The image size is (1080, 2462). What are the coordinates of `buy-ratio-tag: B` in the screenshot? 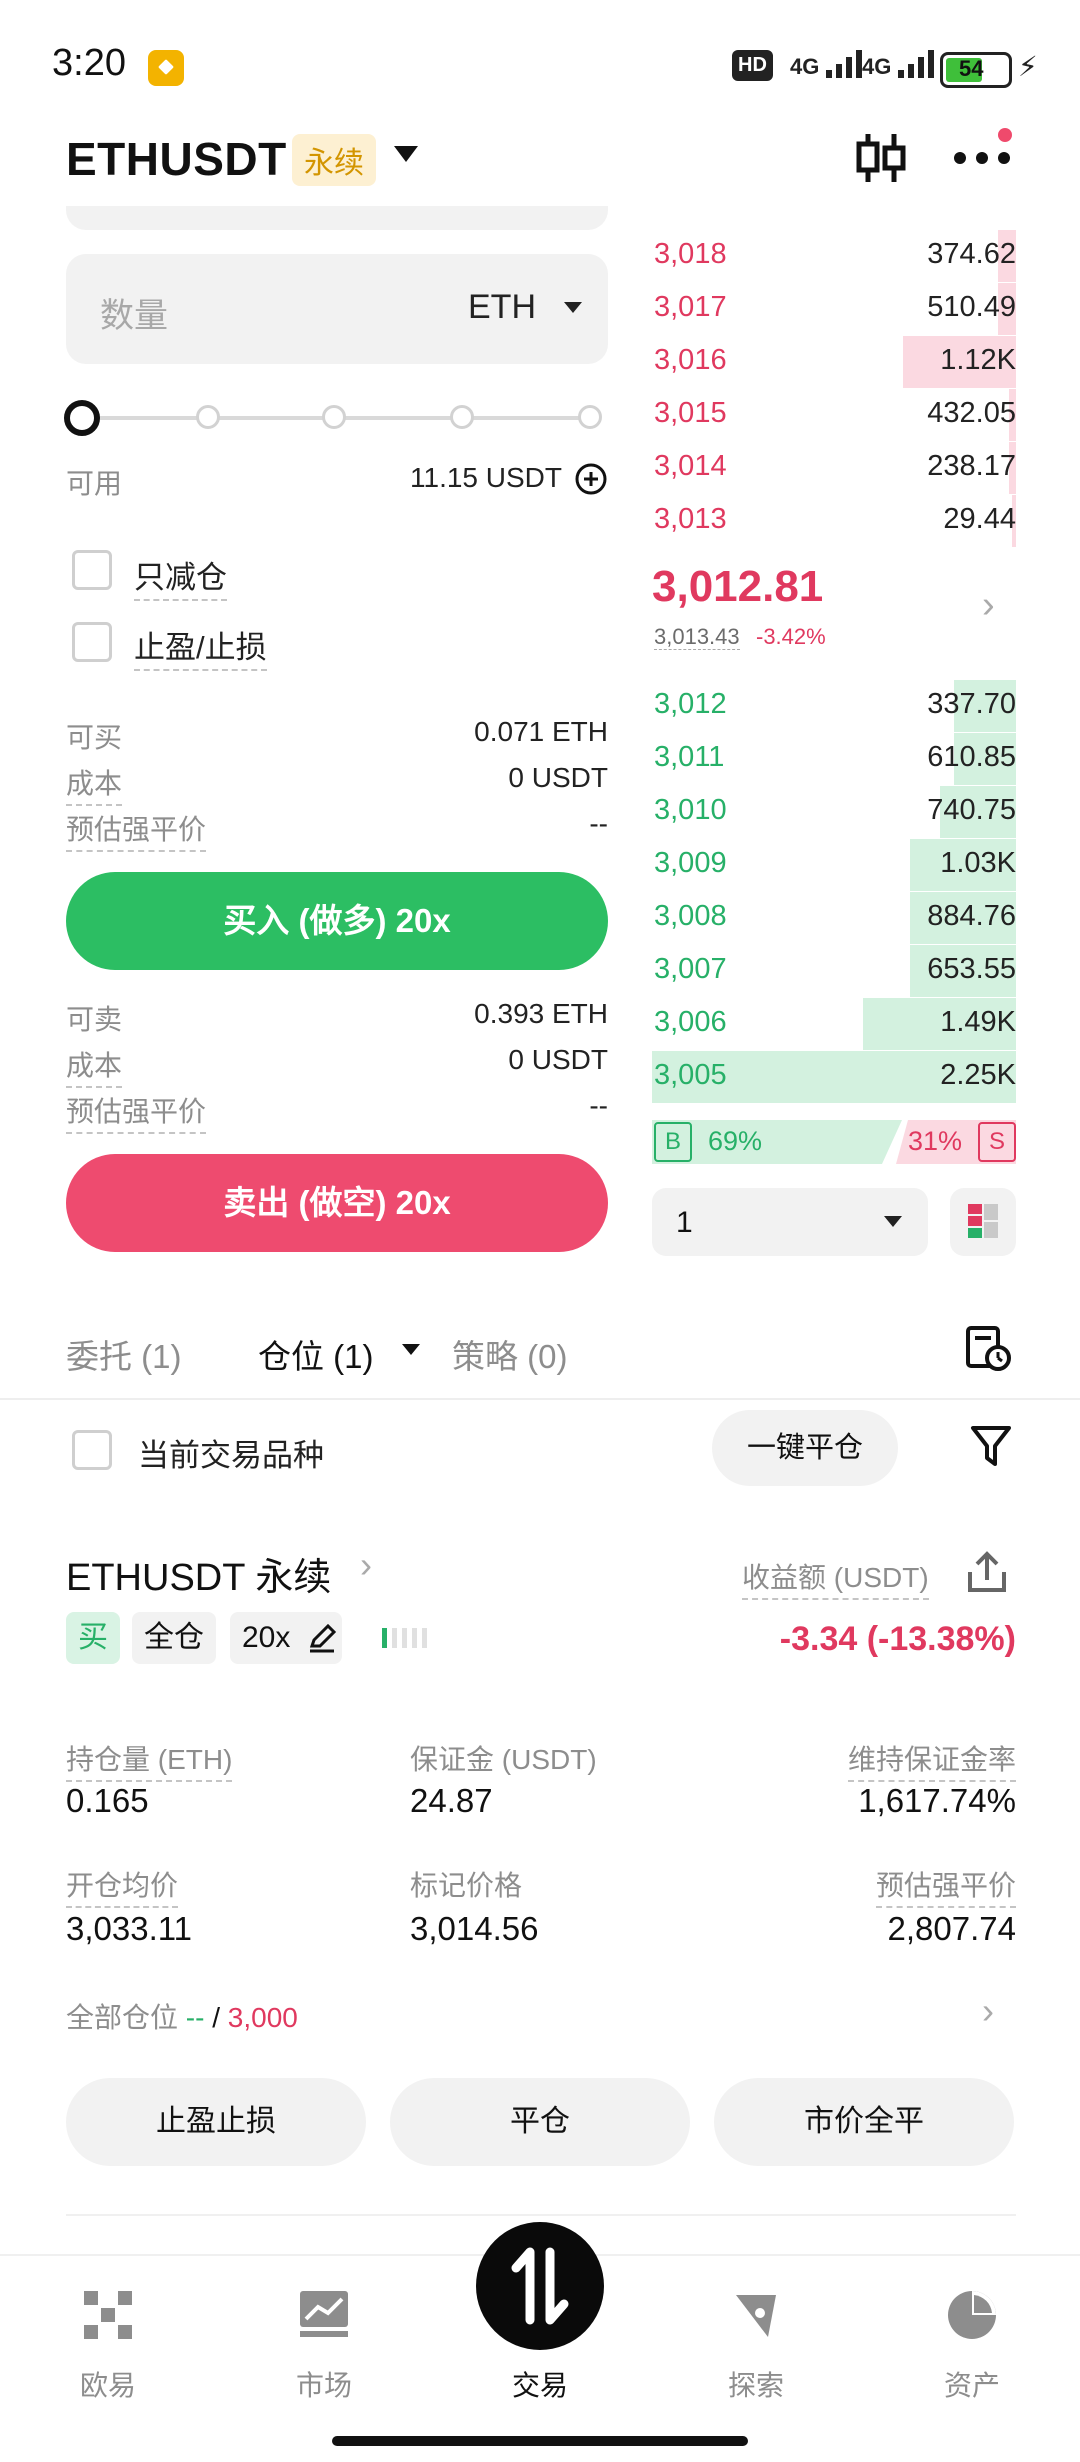 It's located at (673, 1142).